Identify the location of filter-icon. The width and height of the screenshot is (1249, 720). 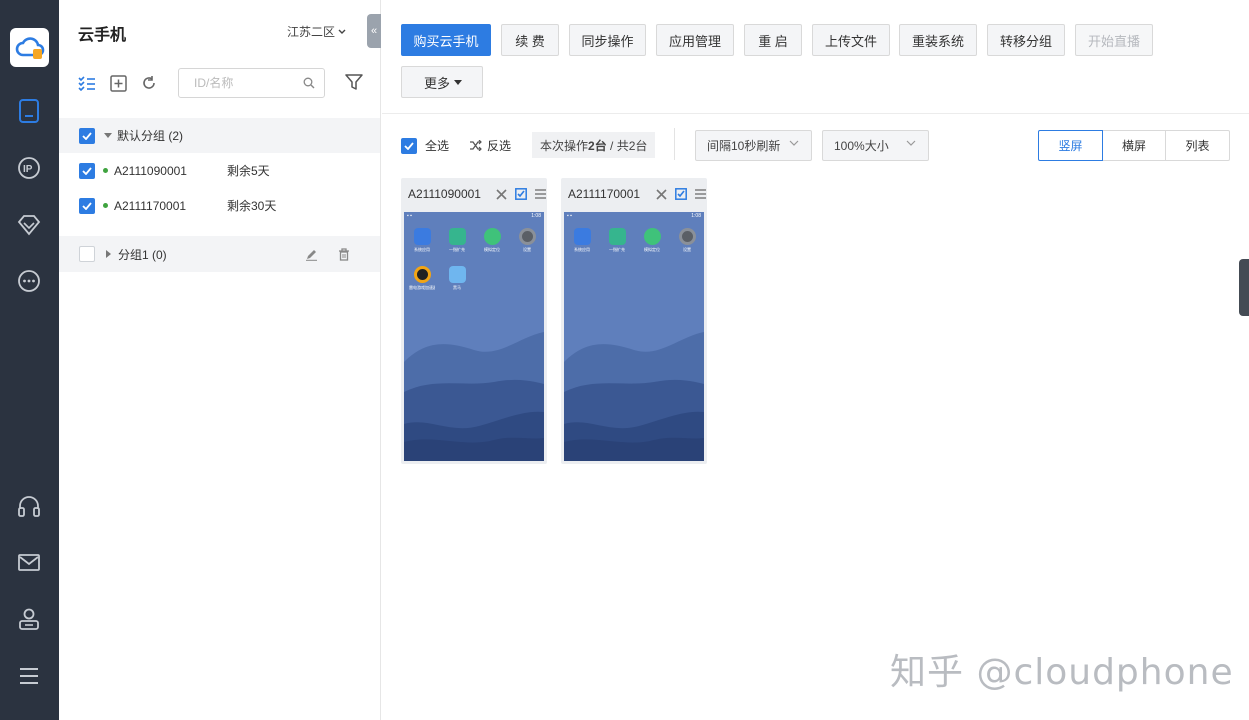
(354, 84).